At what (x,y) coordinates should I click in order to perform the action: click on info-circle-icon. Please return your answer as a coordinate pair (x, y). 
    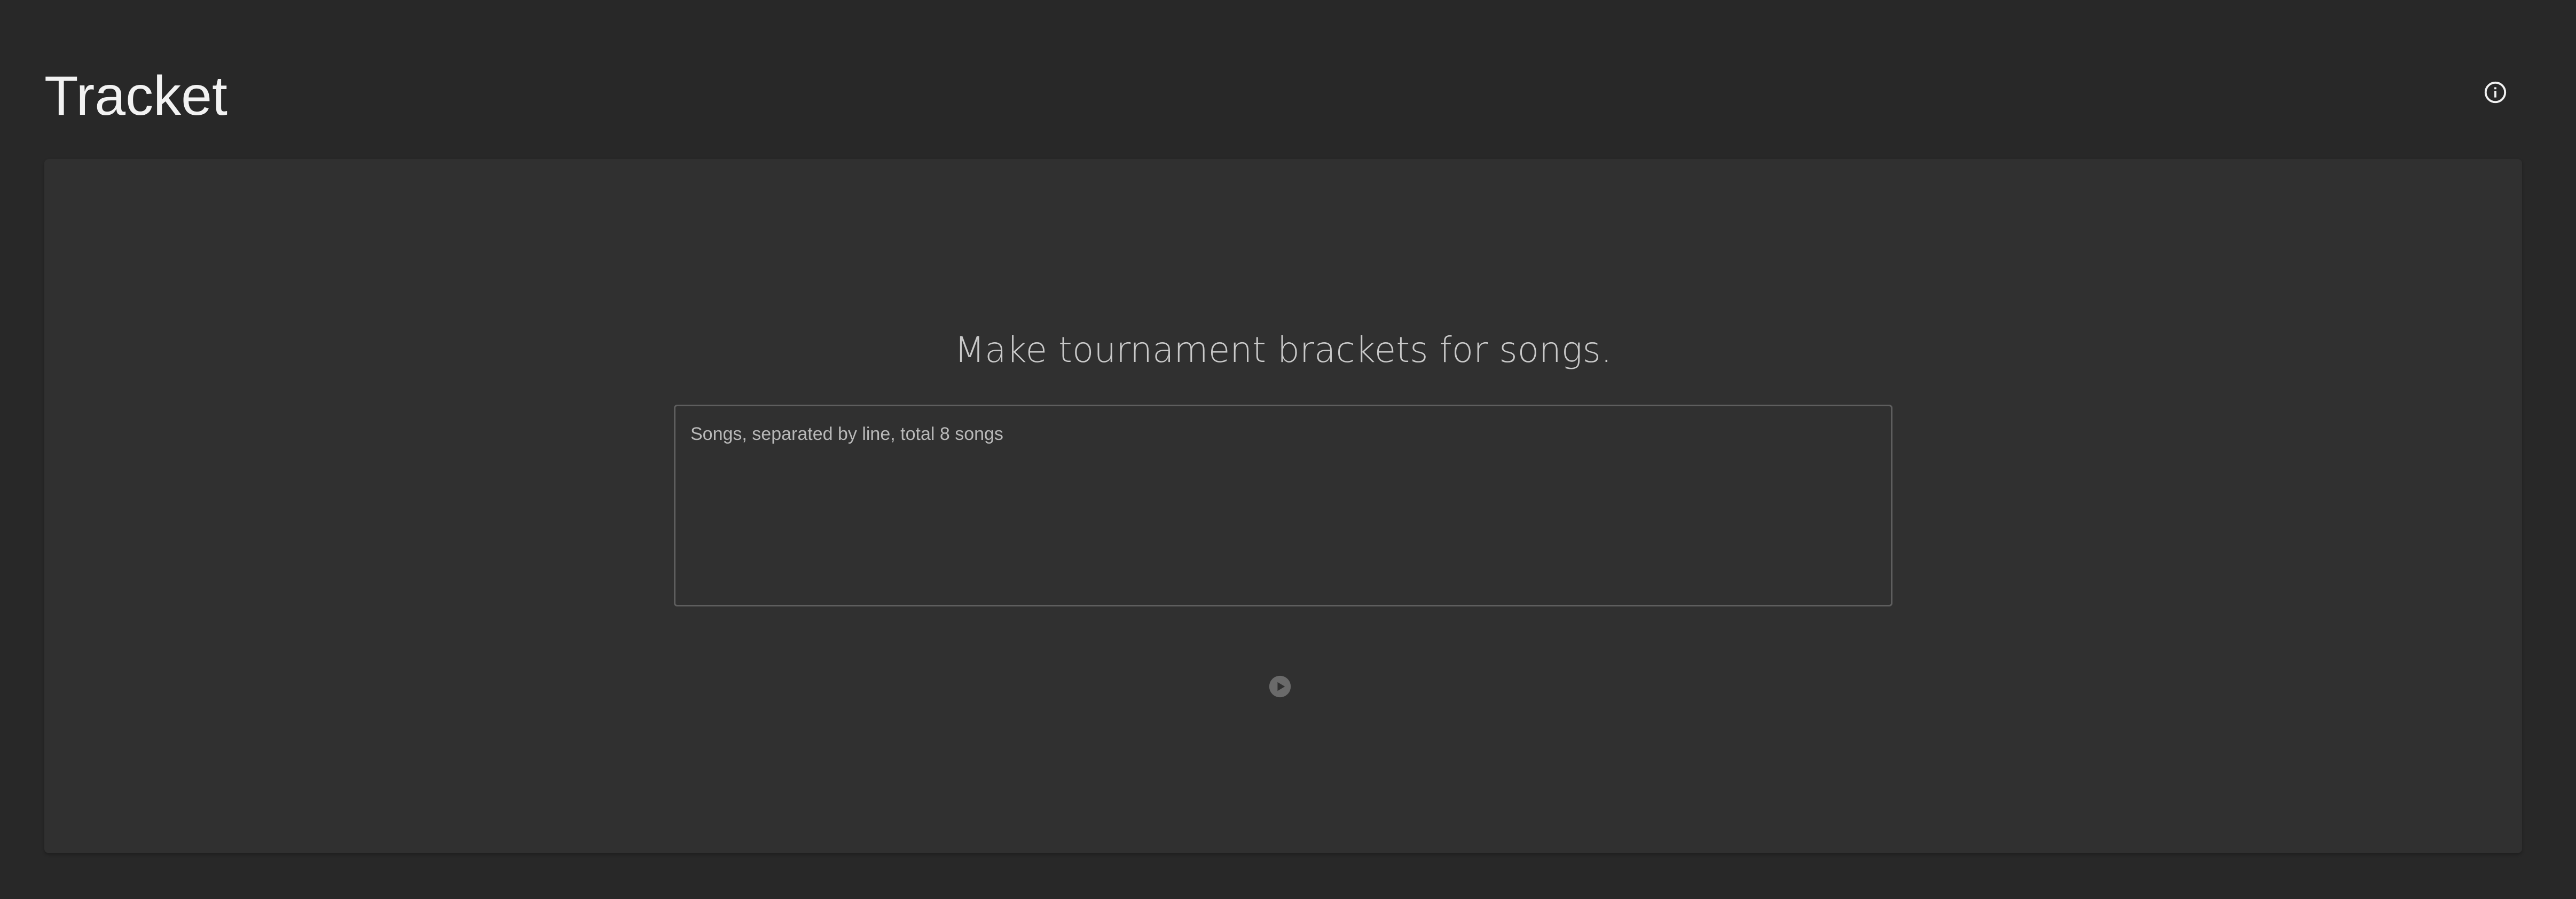
    Looking at the image, I should click on (2495, 92).